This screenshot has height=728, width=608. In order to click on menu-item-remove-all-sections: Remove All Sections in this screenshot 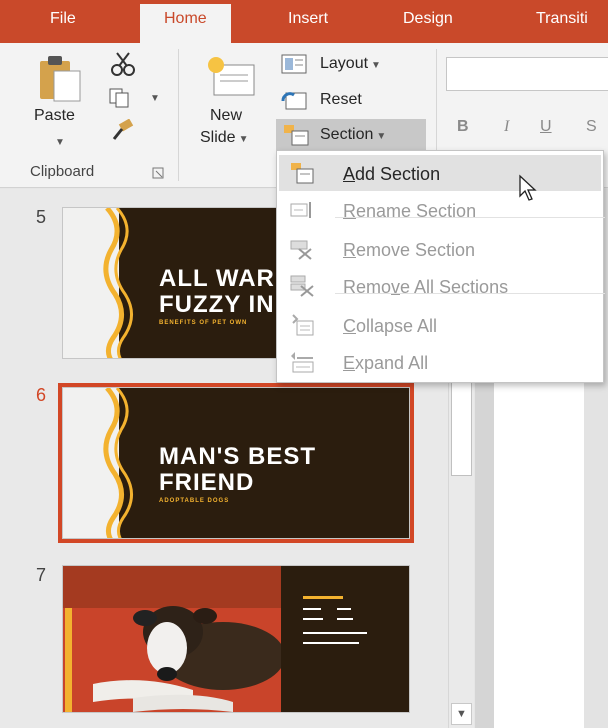, I will do `click(442, 286)`.